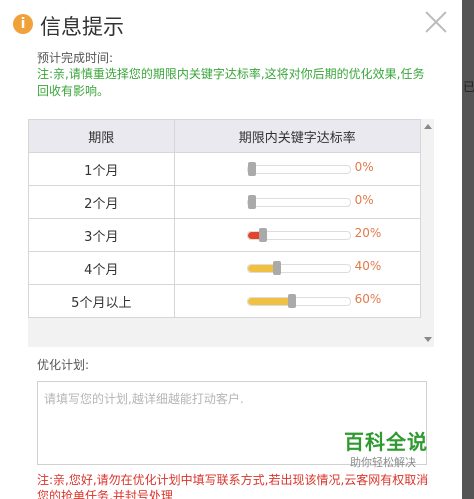 The width and height of the screenshot is (474, 499). I want to click on period-cell: 2个月, so click(101, 202).